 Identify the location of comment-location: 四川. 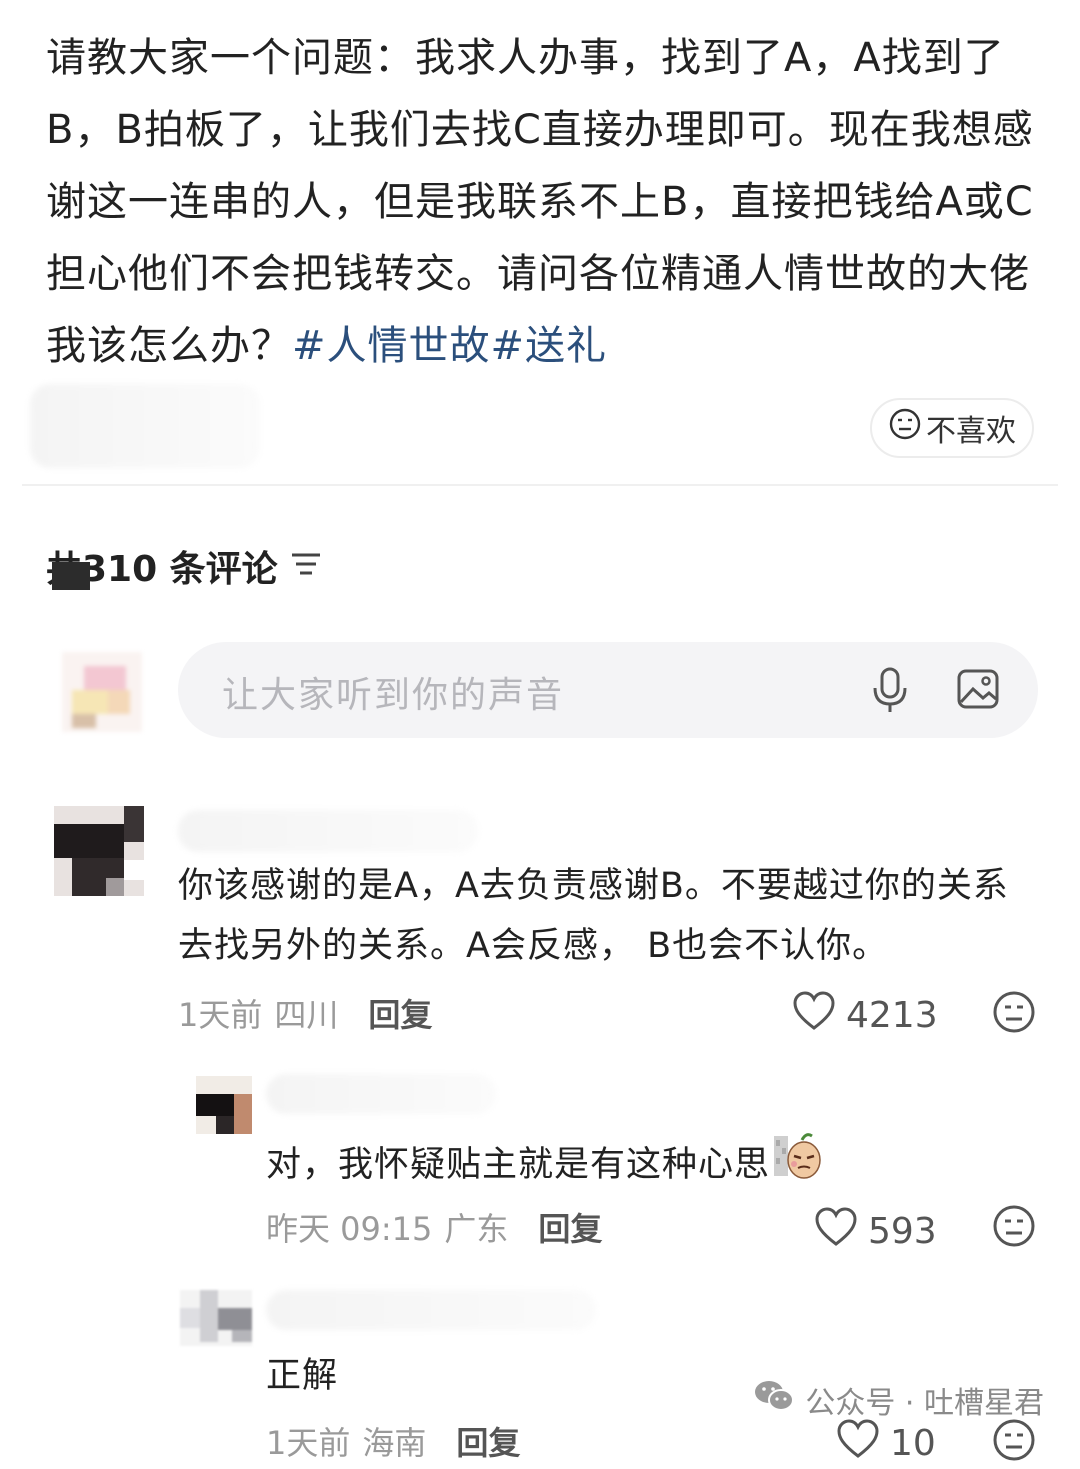
(306, 1015).